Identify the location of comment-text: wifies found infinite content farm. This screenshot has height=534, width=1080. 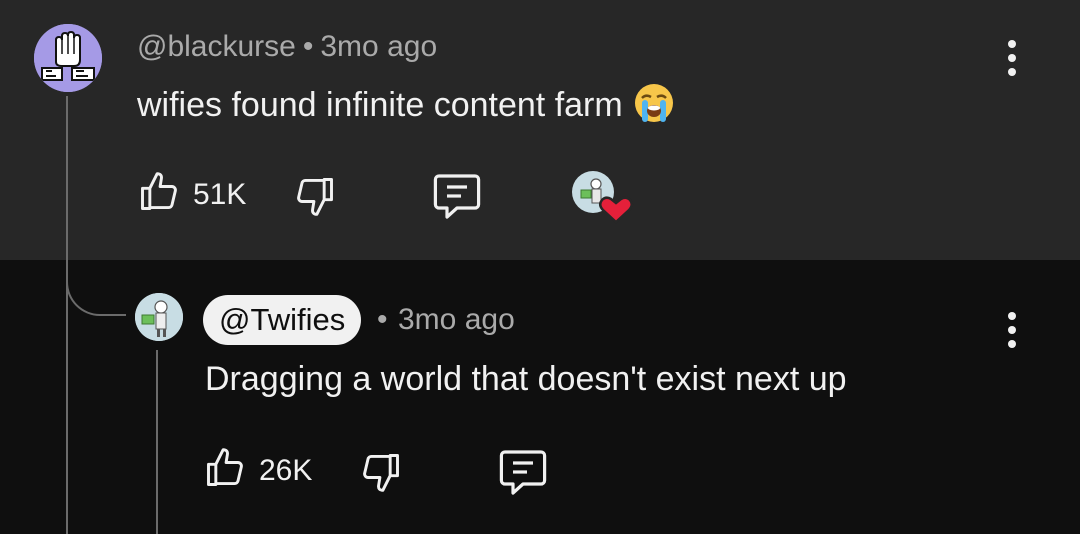
(406, 103).